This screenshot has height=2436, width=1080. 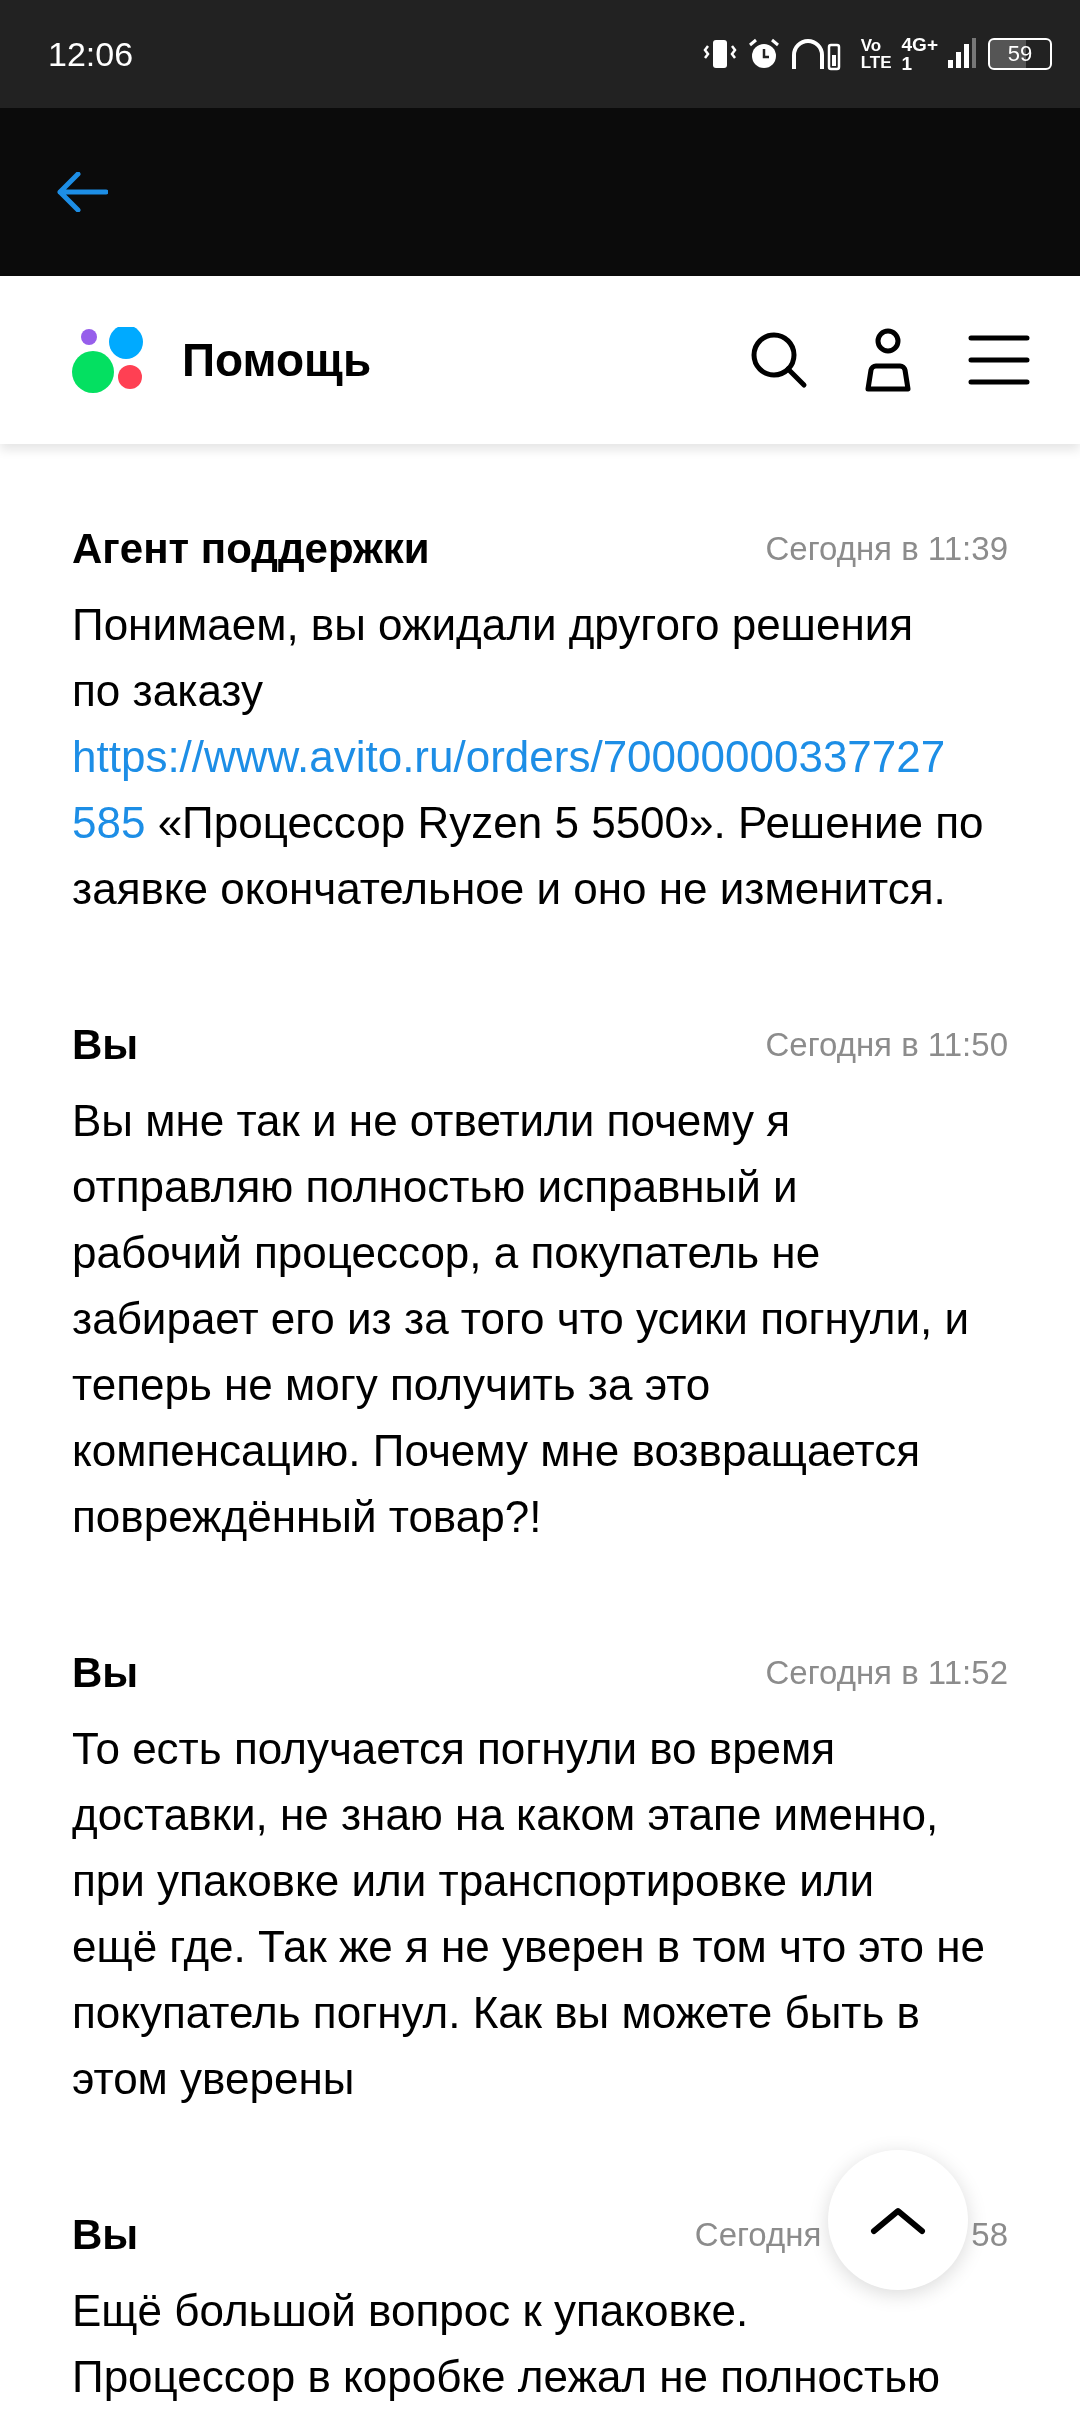 I want to click on headphones-icon, so click(x=815, y=54).